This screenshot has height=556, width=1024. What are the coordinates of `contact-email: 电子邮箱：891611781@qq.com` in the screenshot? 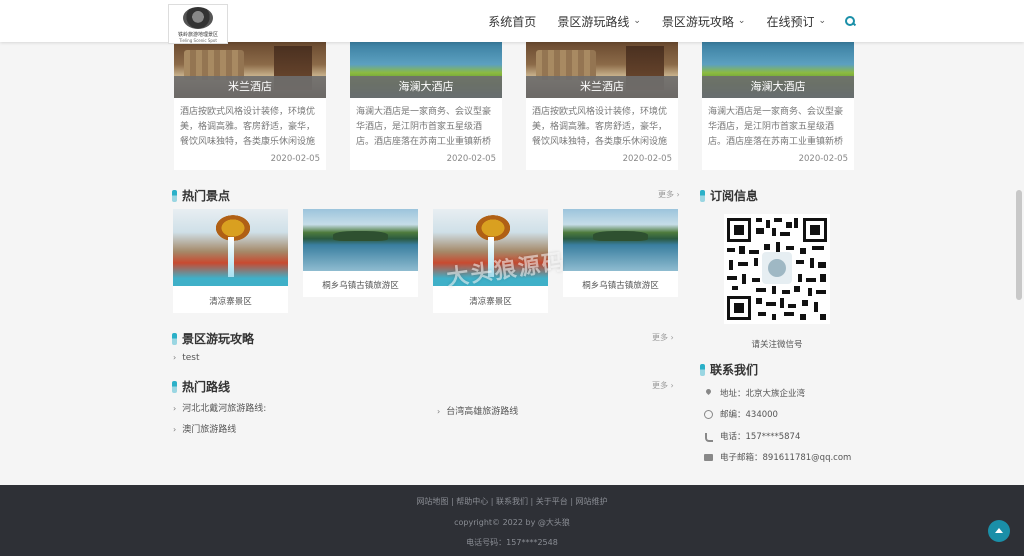 It's located at (777, 457).